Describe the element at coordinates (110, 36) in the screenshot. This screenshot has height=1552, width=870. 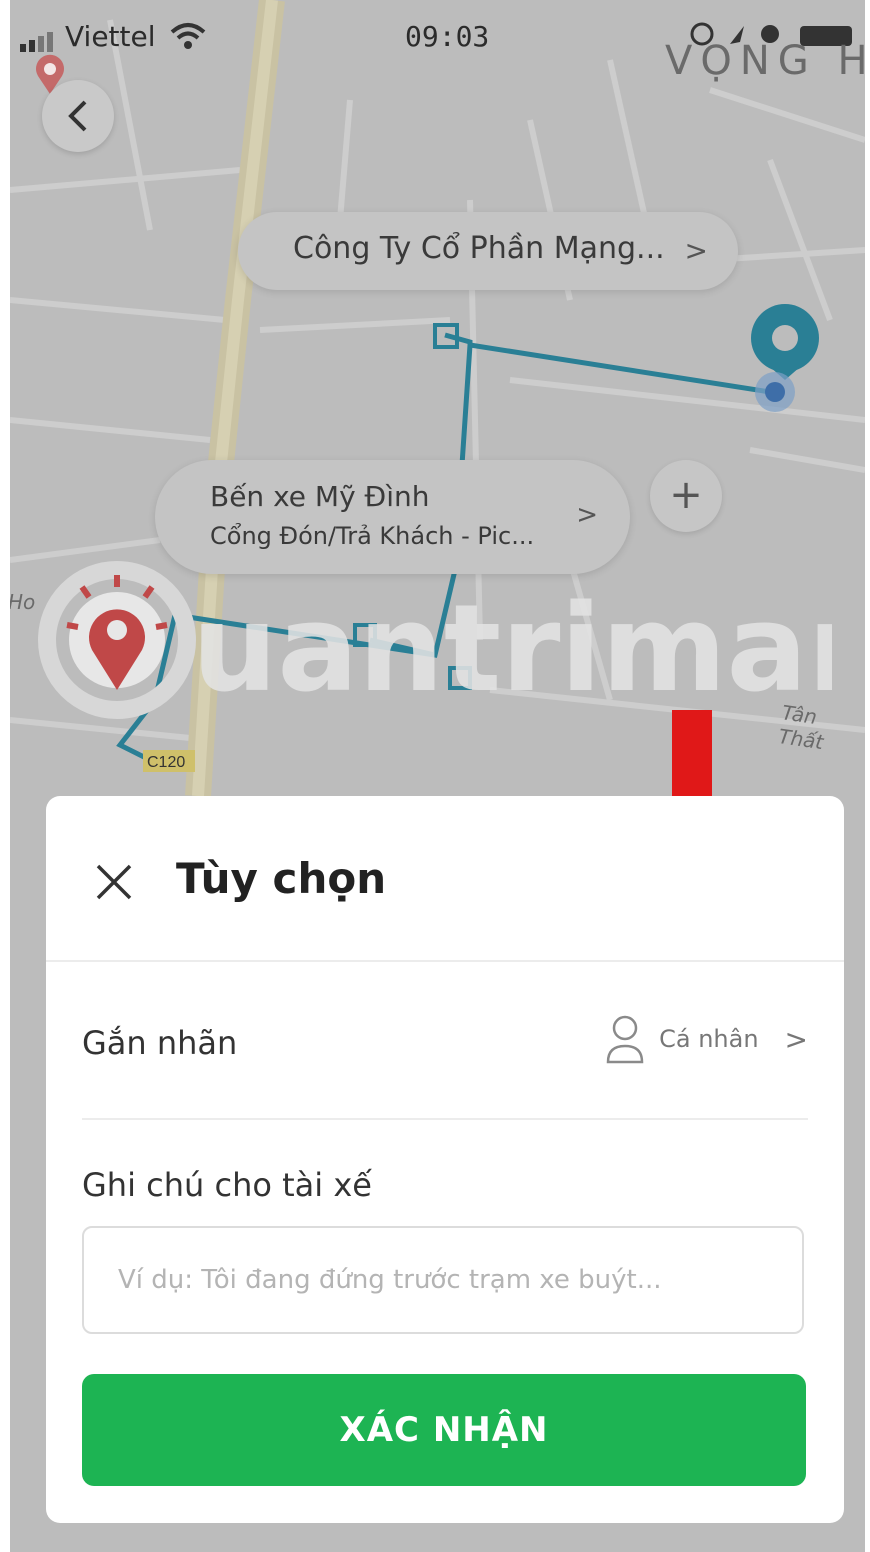
I see `carrier-name: Viettel` at that location.